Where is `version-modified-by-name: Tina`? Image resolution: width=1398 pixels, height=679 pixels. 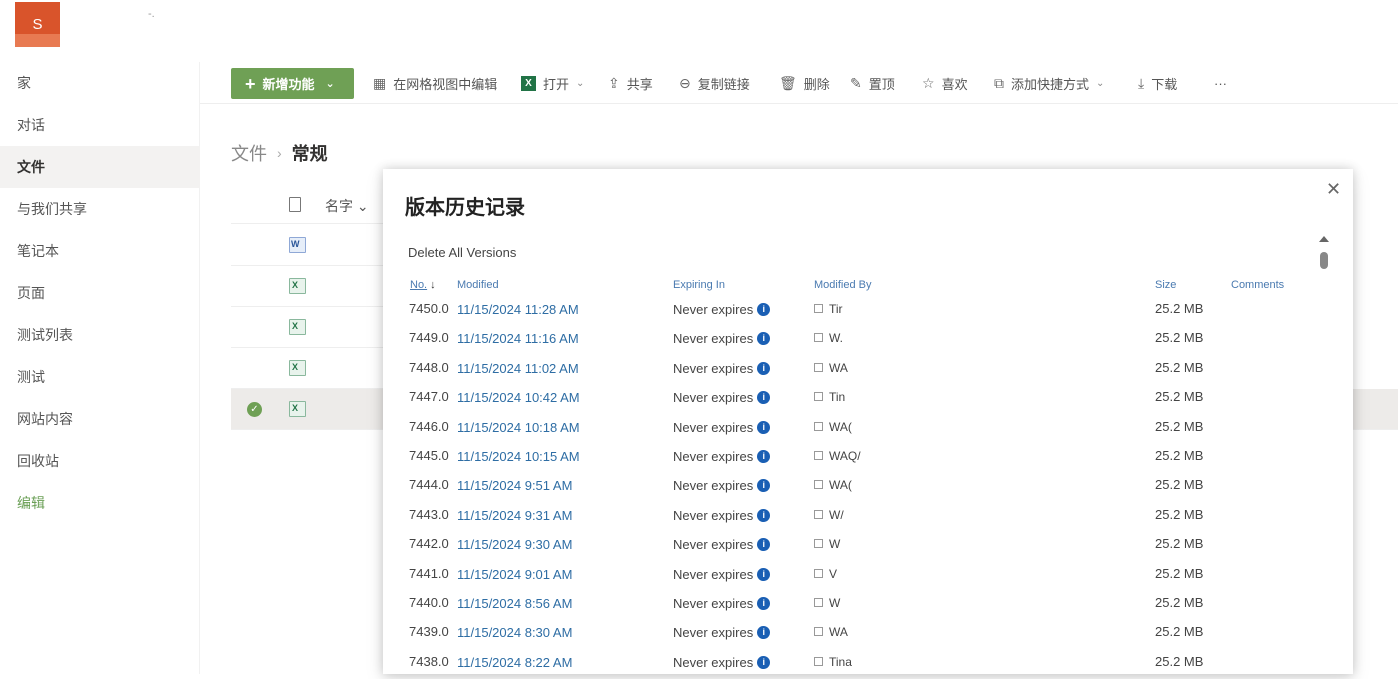
version-modified-by-name: Tina is located at coordinates (840, 661).